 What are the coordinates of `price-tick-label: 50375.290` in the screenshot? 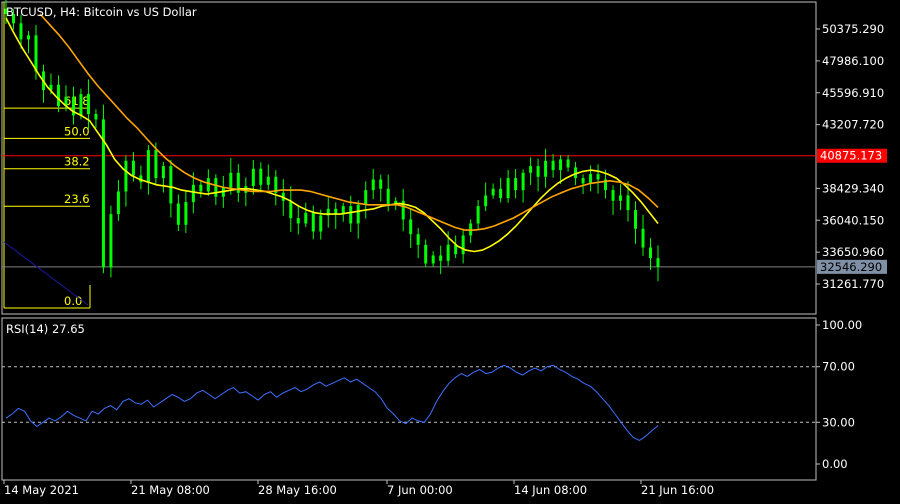 It's located at (853, 29).